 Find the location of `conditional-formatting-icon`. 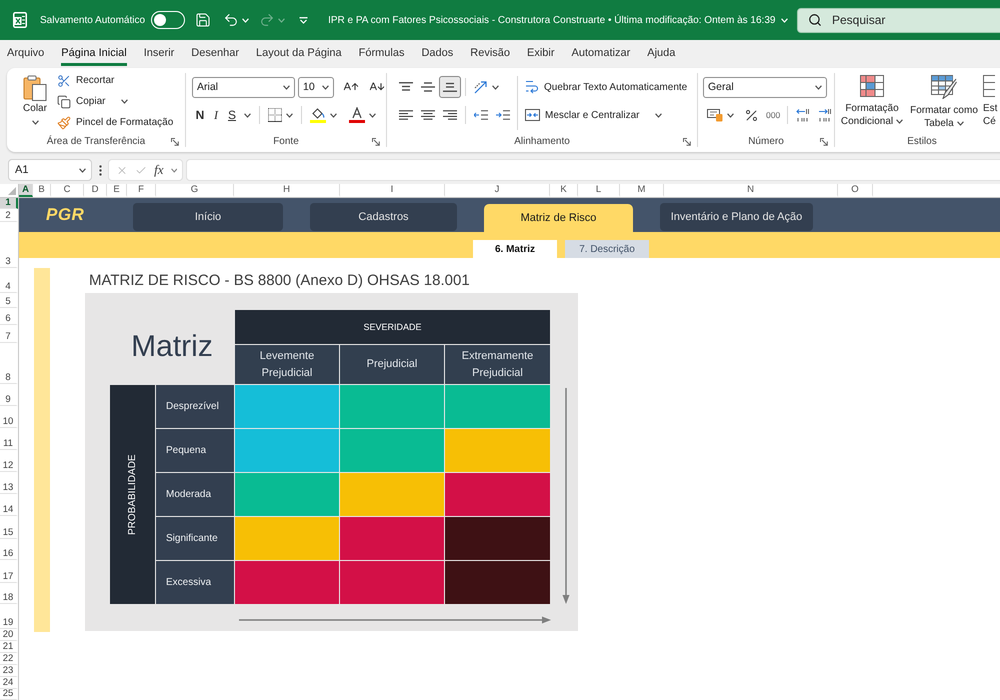

conditional-formatting-icon is located at coordinates (872, 86).